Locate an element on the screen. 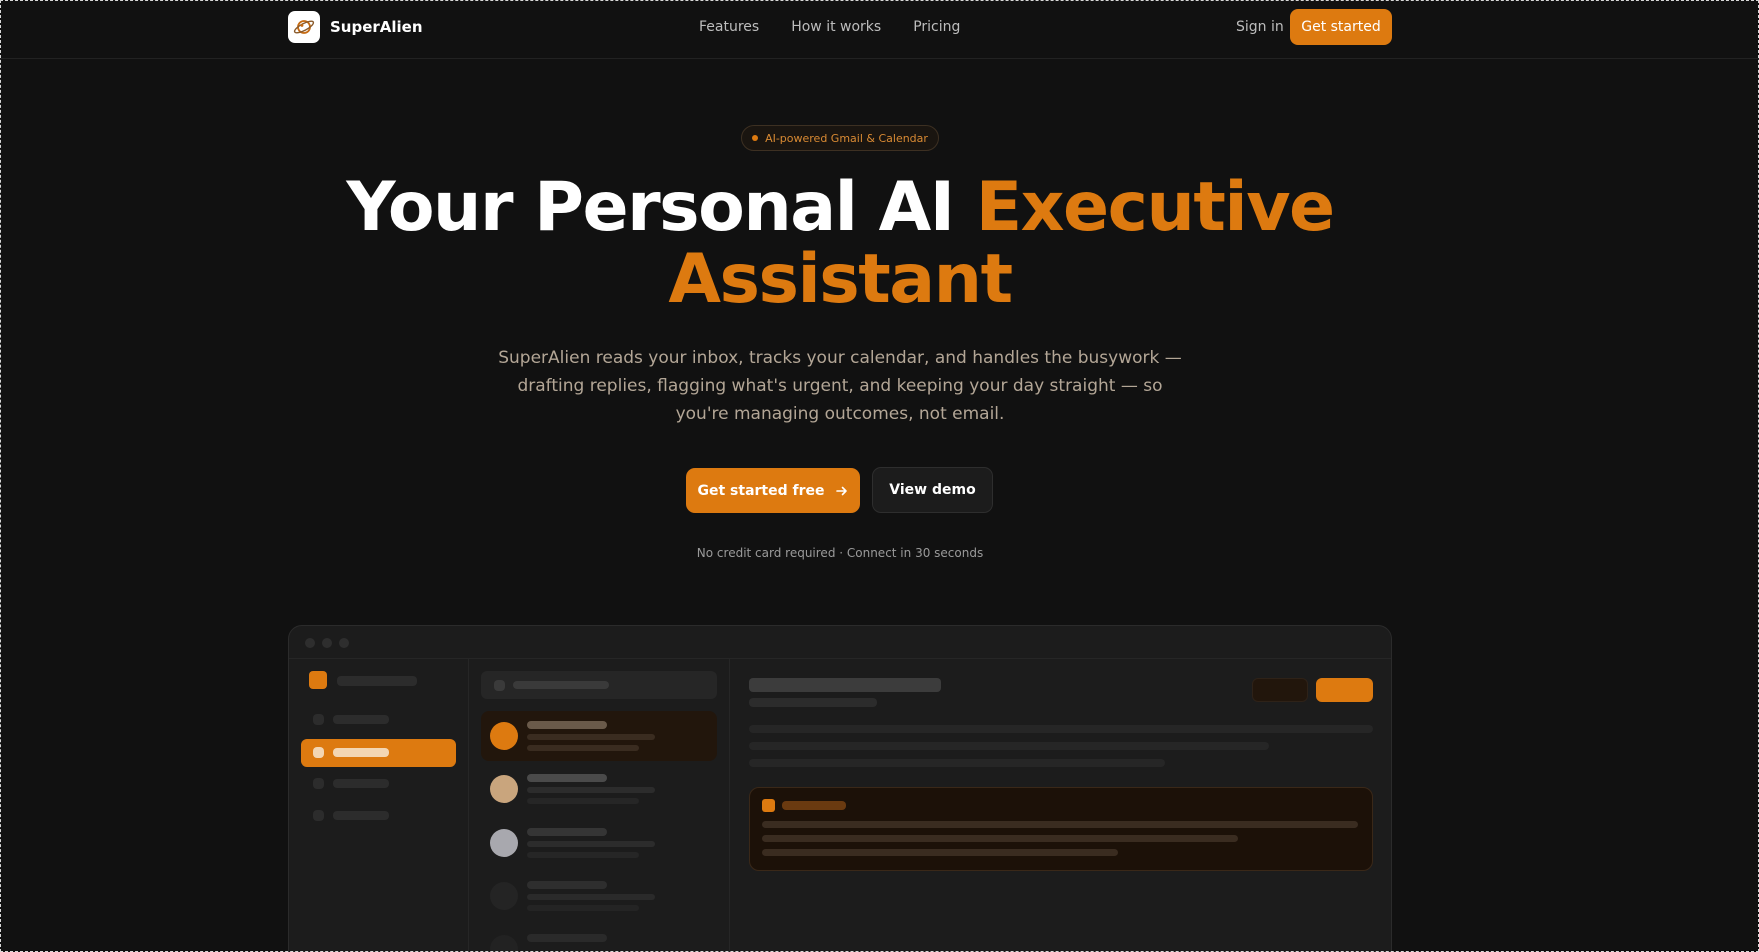 This screenshot has width=1759, height=952. preview-sidebar is located at coordinates (379, 805).